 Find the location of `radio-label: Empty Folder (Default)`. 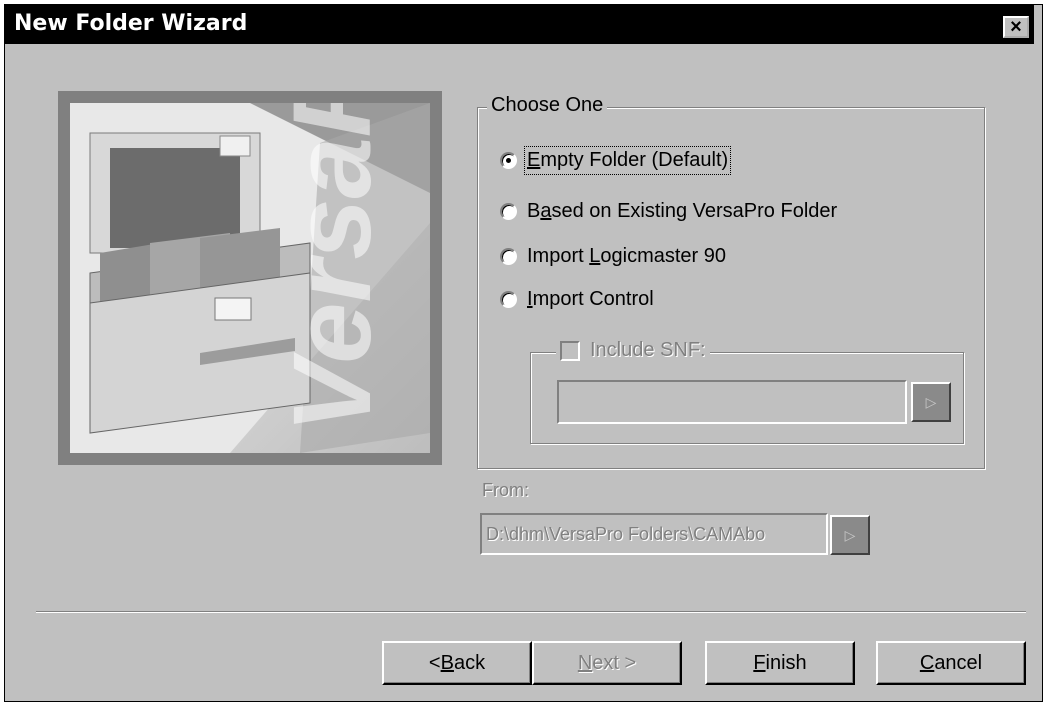

radio-label: Empty Folder (Default) is located at coordinates (627, 160).